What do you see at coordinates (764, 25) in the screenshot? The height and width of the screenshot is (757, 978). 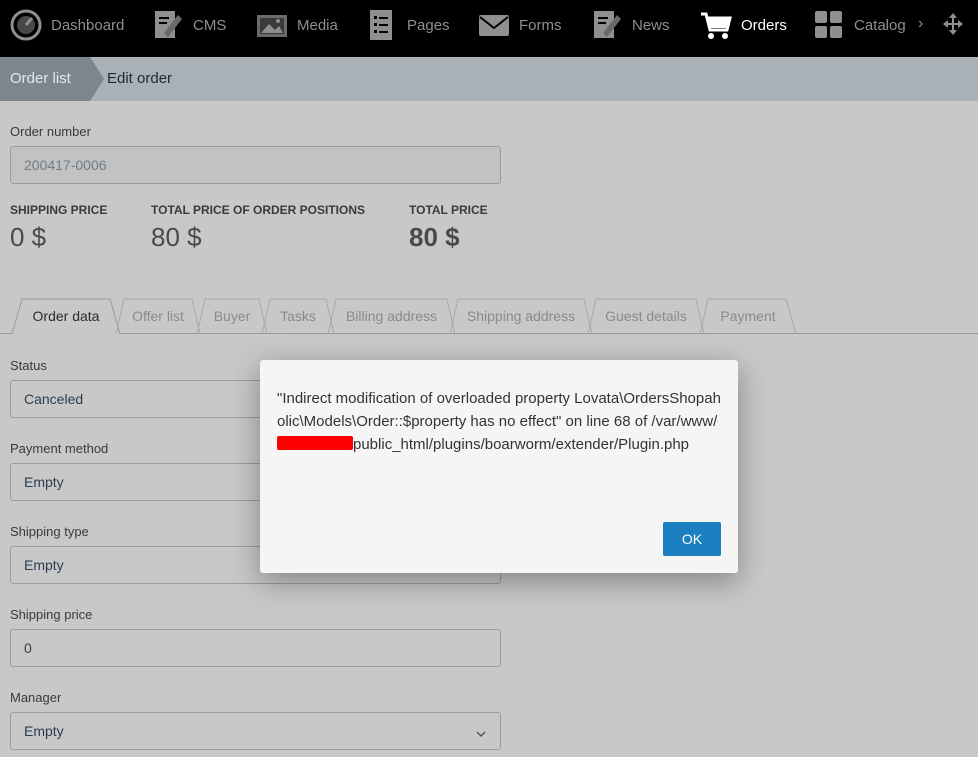 I see `nav-orders-label: Orders` at bounding box center [764, 25].